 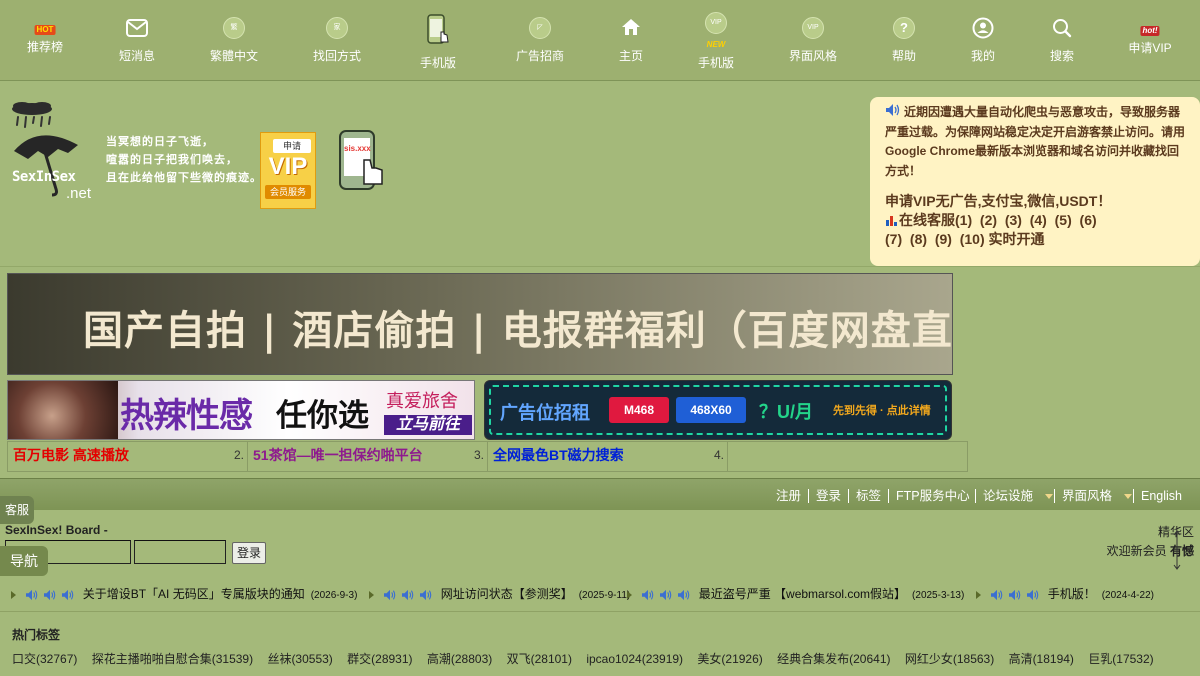 What do you see at coordinates (972, 239) in the screenshot?
I see `service-link-10: (10)` at bounding box center [972, 239].